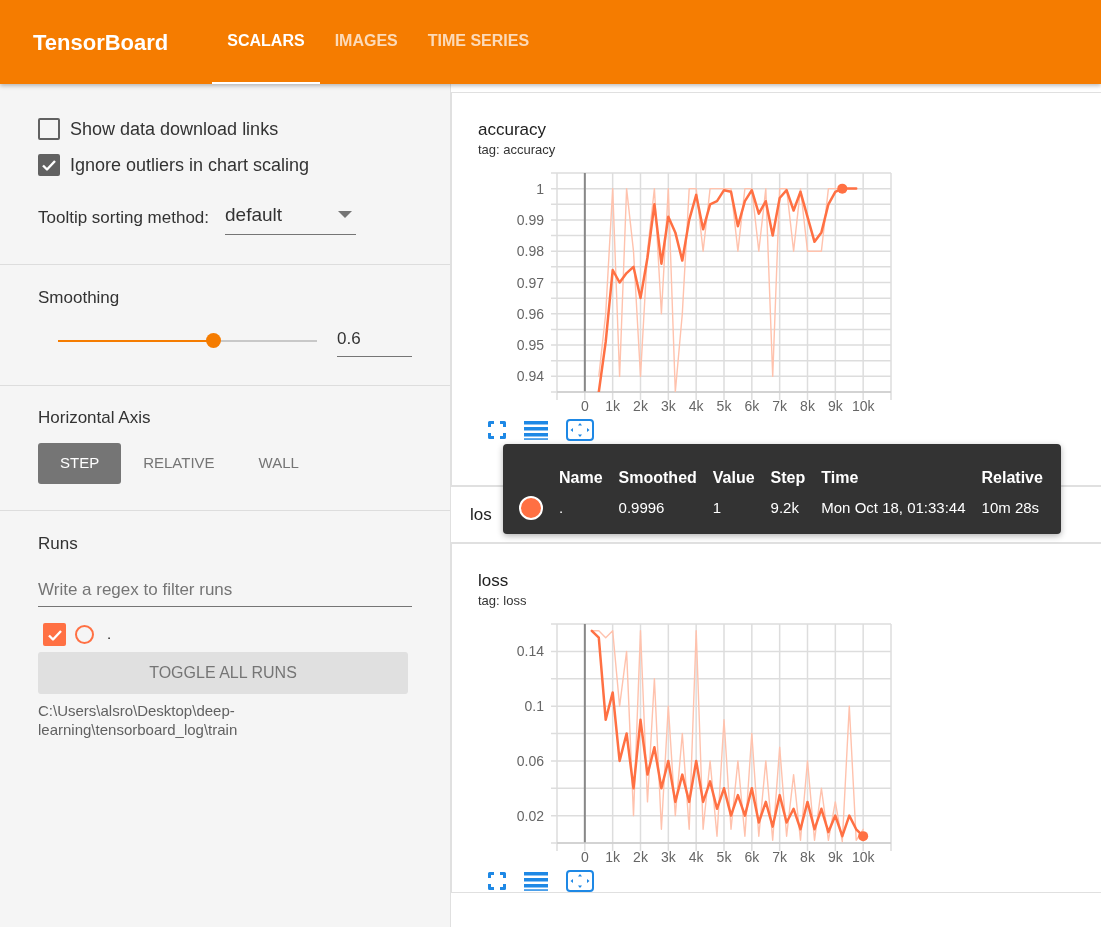 The width and height of the screenshot is (1101, 927). Describe the element at coordinates (54, 634) in the screenshot. I see `run-checkbox` at that location.